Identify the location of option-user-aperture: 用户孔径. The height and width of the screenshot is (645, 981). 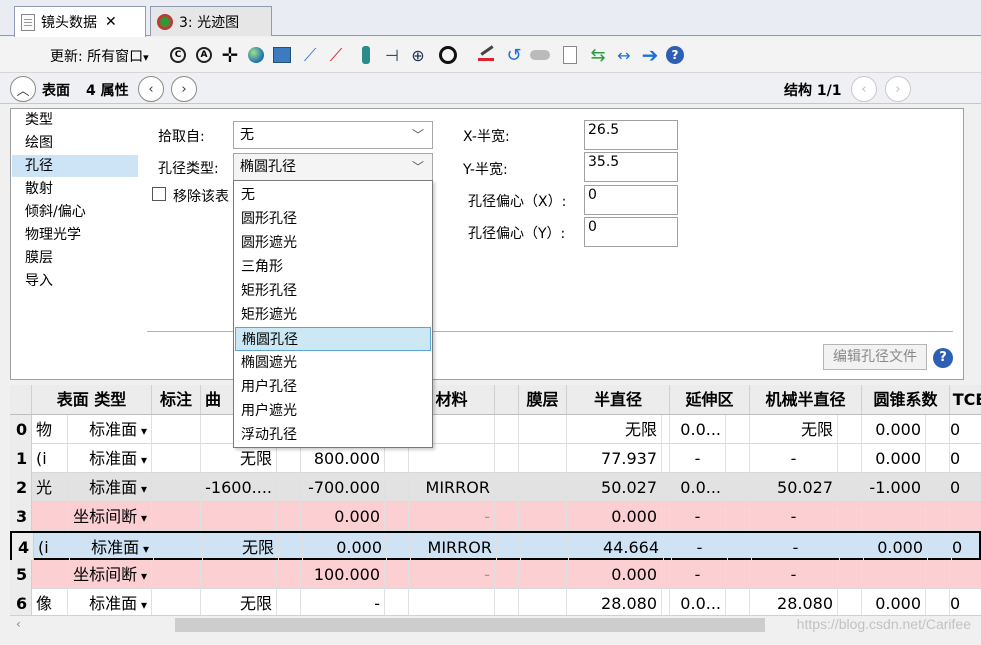
(333, 387).